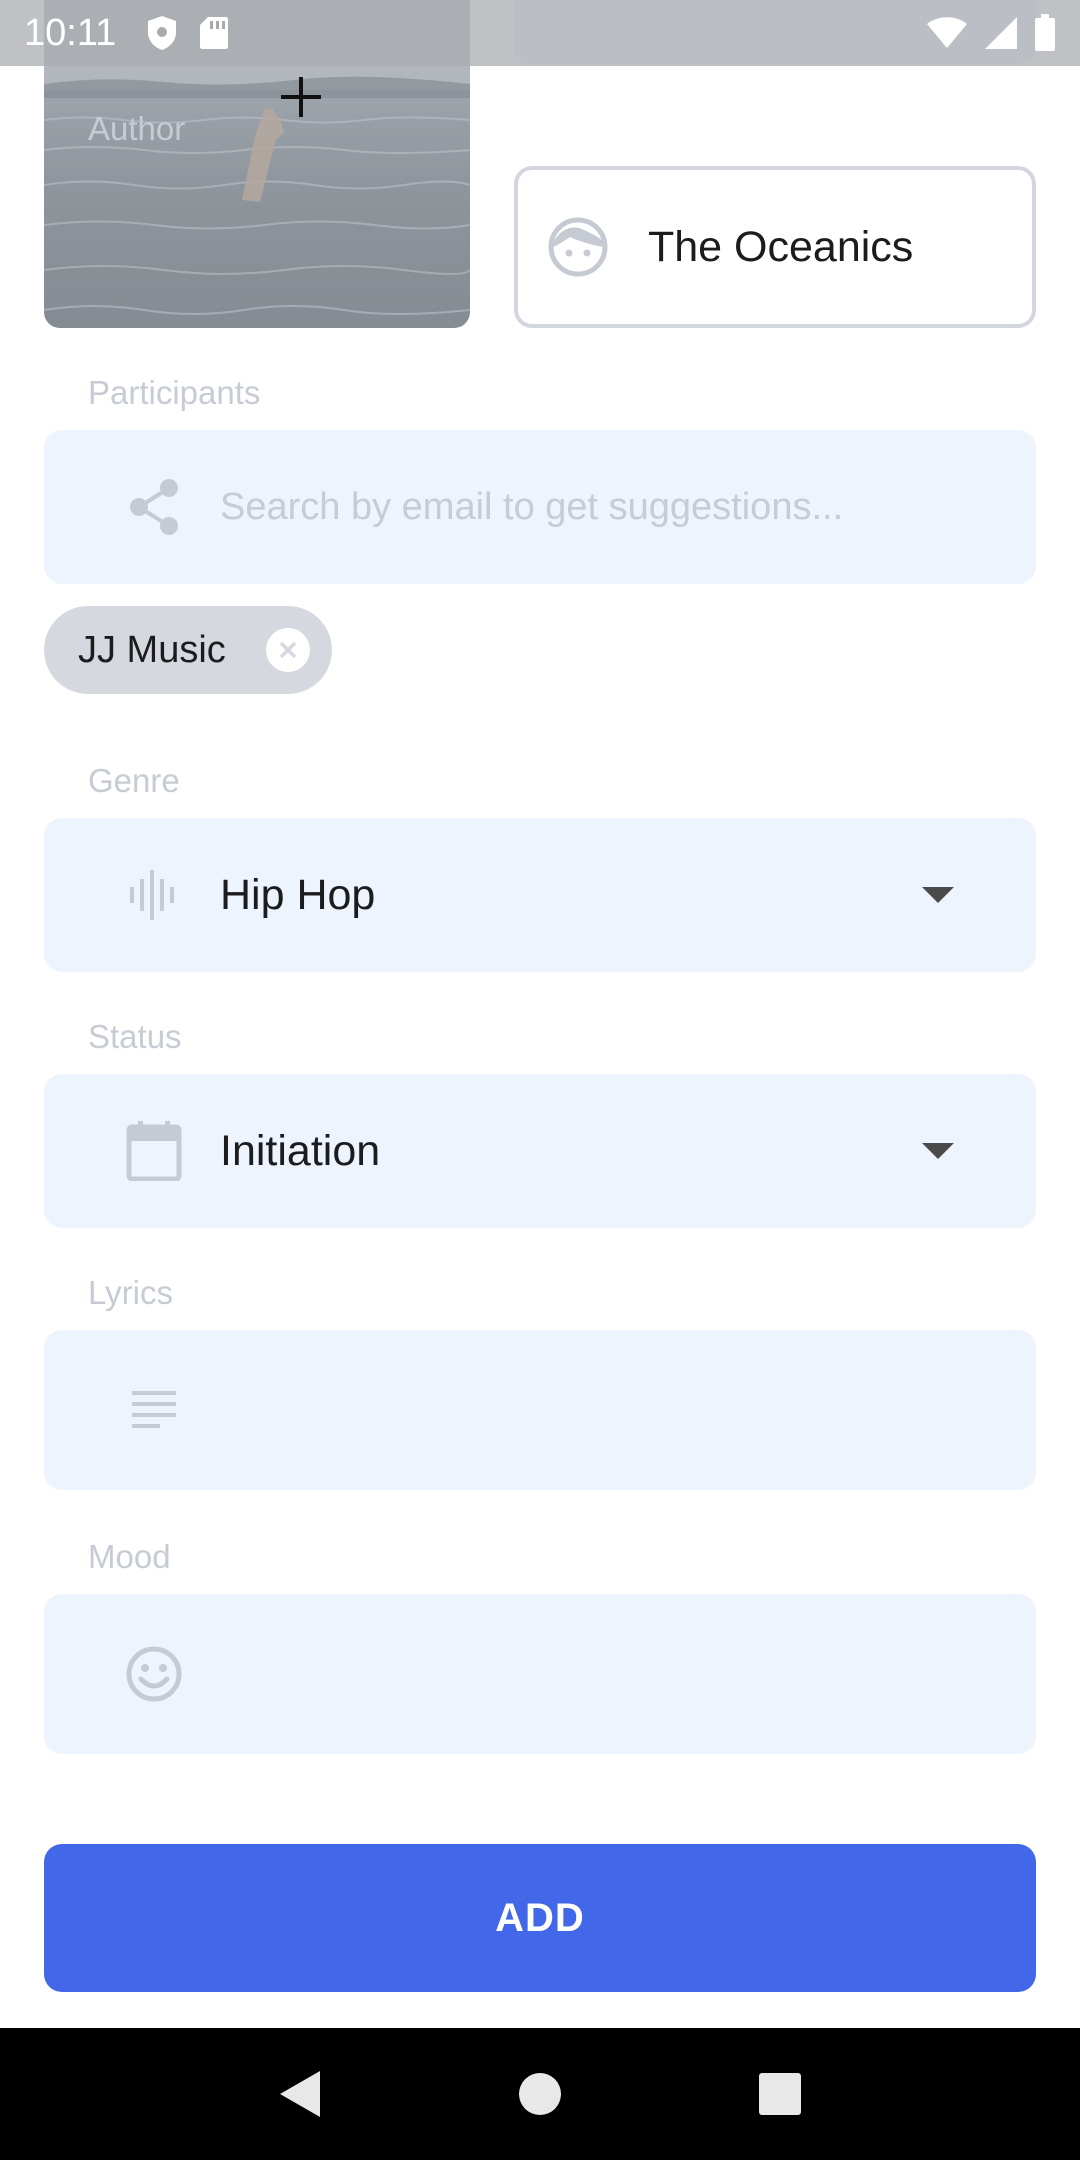 Image resolution: width=1080 pixels, height=2160 pixels. I want to click on status-time: 10:11, so click(70, 32).